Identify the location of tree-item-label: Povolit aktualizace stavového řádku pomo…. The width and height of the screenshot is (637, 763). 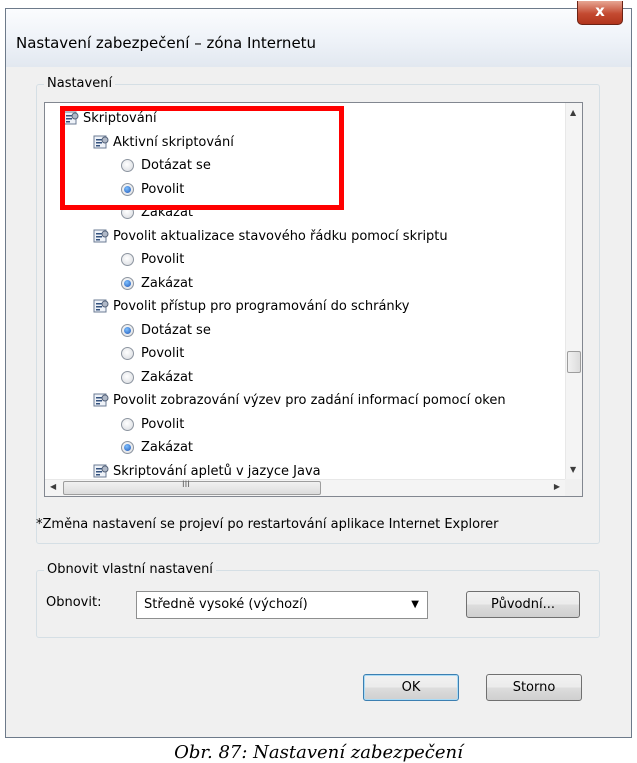
(280, 236).